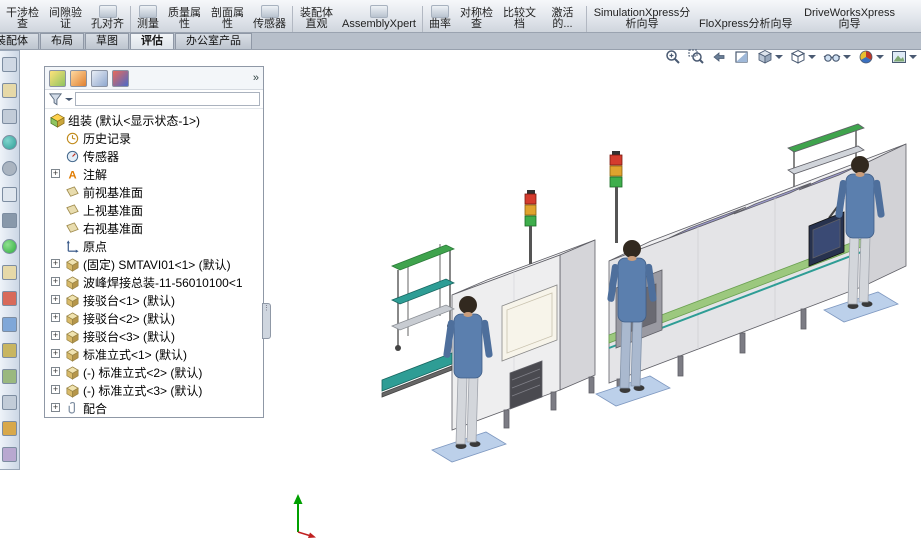 The image size is (921, 538). What do you see at coordinates (9, 168) in the screenshot?
I see `gear-icon` at bounding box center [9, 168].